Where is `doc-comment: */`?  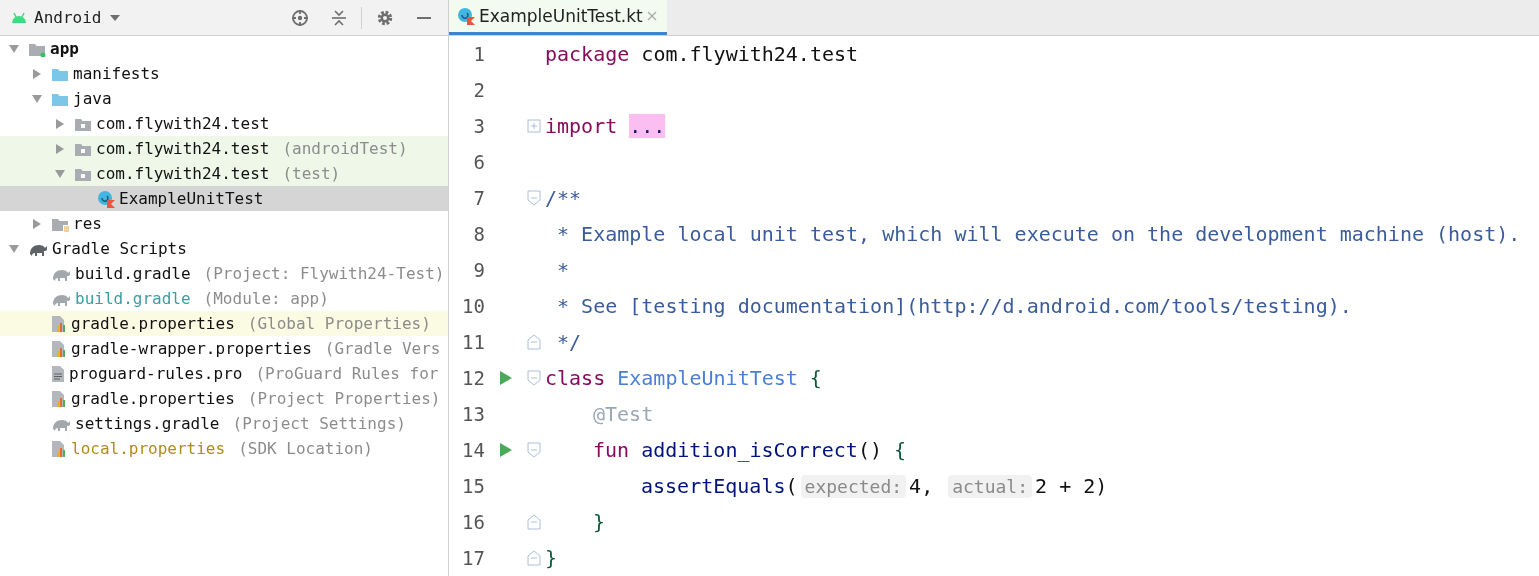 doc-comment: */ is located at coordinates (569, 342).